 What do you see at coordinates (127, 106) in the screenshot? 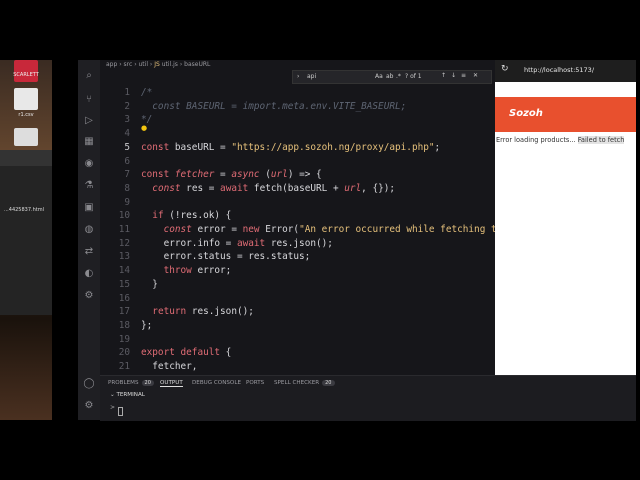
I see `line-number: 2` at bounding box center [127, 106].